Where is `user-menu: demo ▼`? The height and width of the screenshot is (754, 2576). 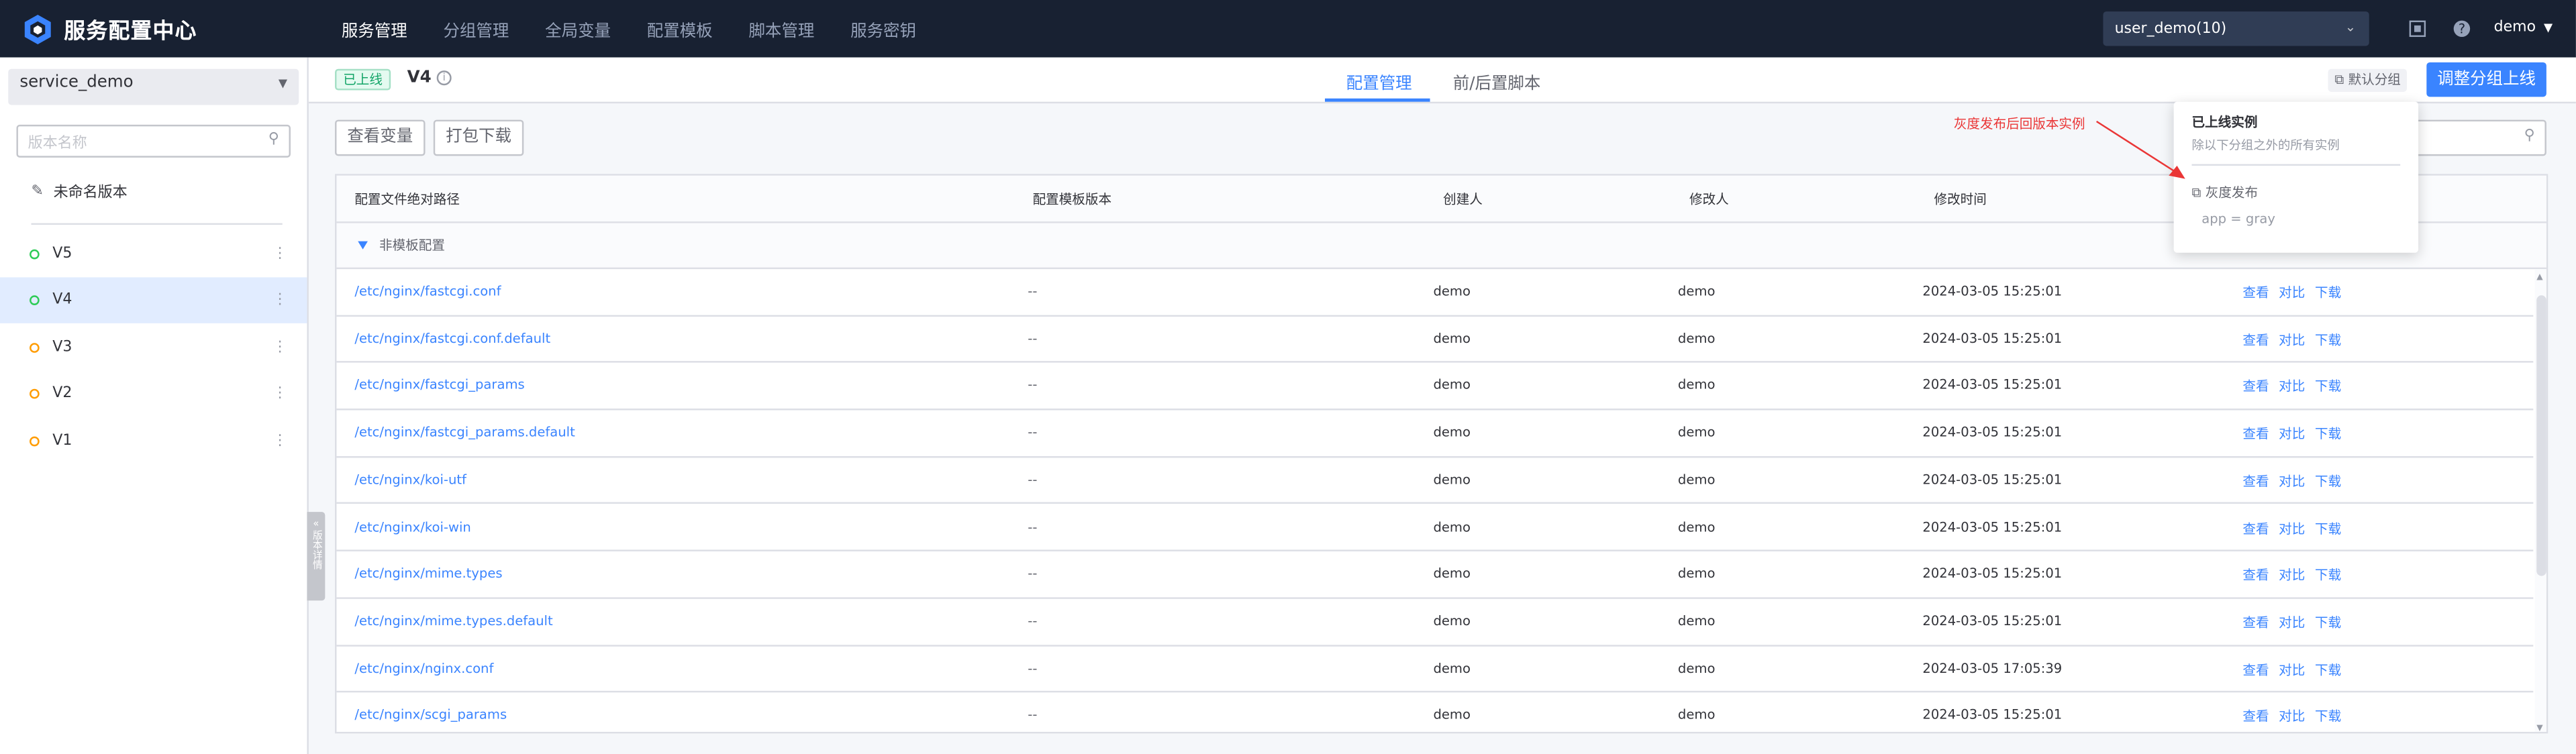 user-menu: demo ▼ is located at coordinates (2523, 28).